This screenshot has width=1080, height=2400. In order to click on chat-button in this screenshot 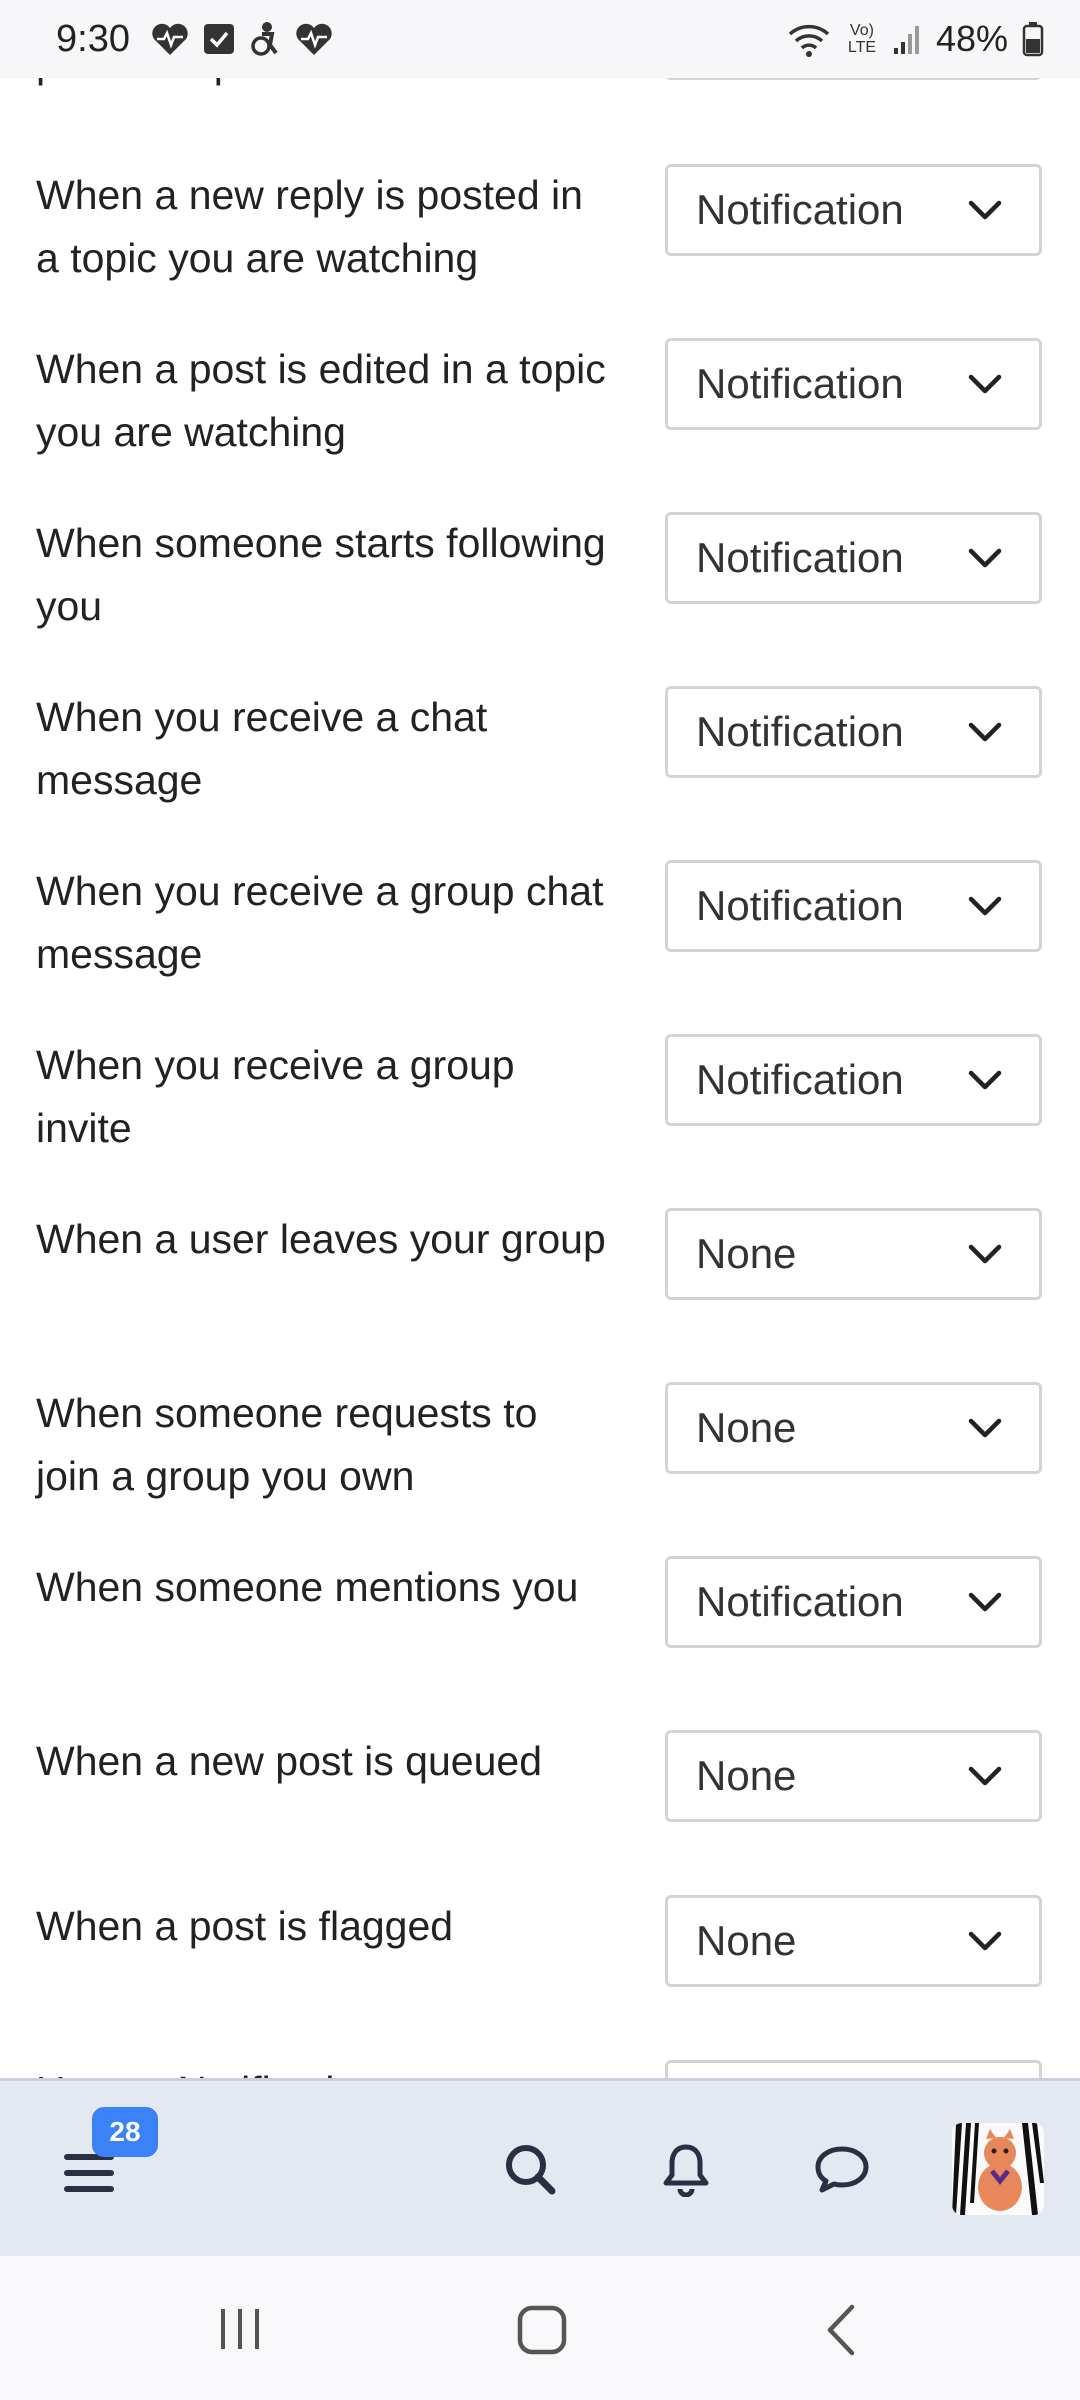, I will do `click(842, 2171)`.